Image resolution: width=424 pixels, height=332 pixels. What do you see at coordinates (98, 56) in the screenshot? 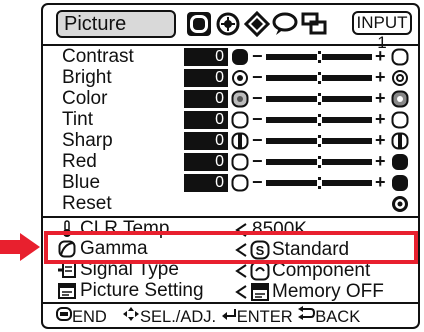
I see `adjust-label: Contrast` at bounding box center [98, 56].